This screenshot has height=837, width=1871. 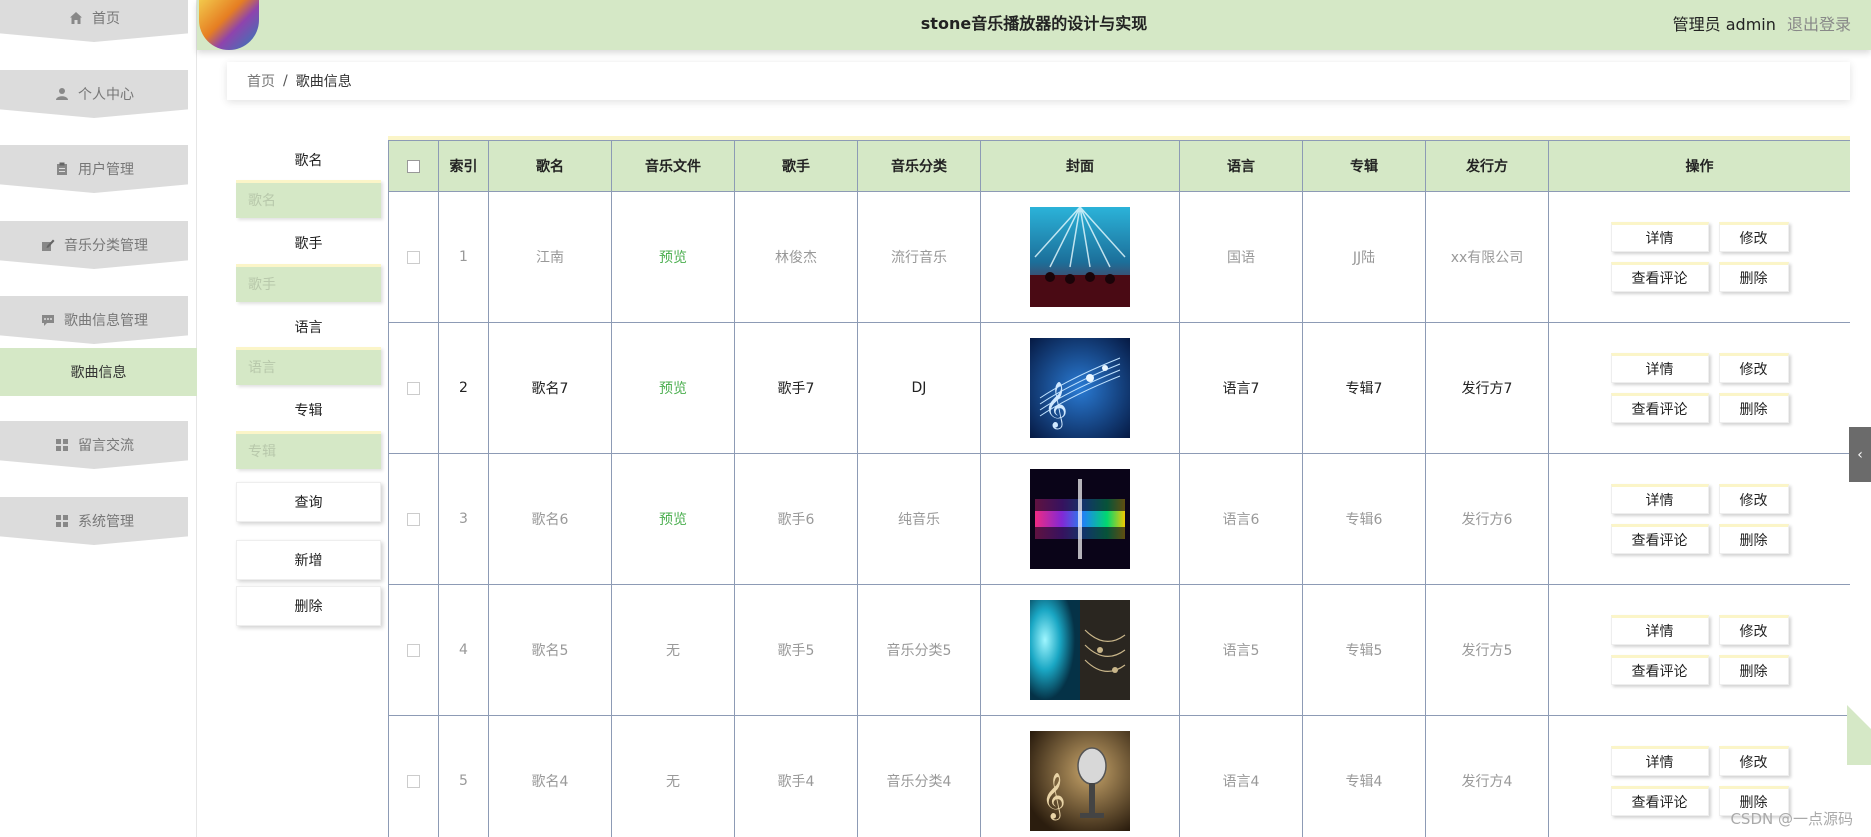 I want to click on logout-link: 退出登录, so click(x=1819, y=24).